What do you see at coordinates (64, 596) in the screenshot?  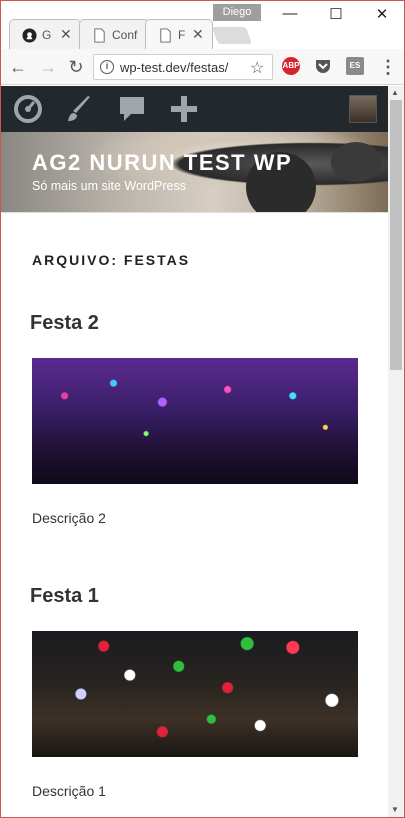 I see `post-title: Festa 1` at bounding box center [64, 596].